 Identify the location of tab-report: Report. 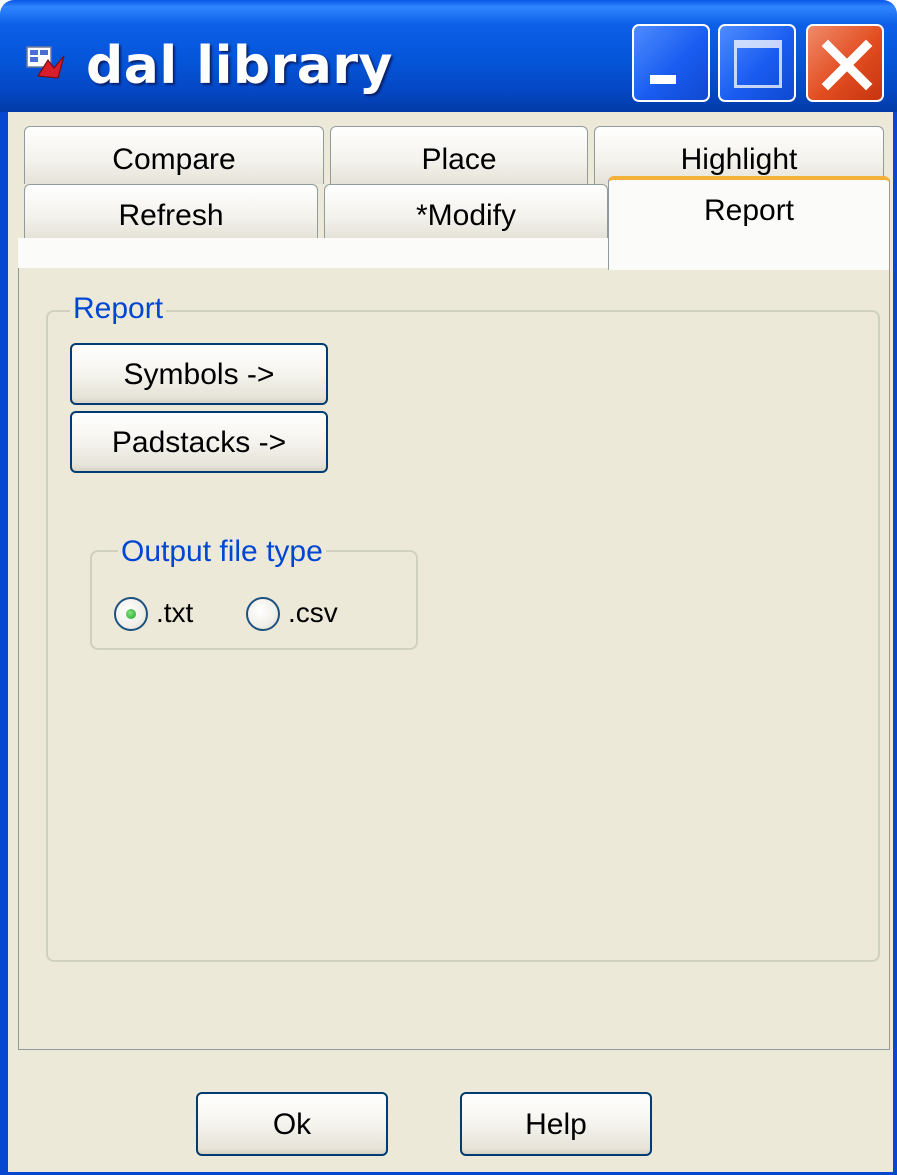
(749, 223).